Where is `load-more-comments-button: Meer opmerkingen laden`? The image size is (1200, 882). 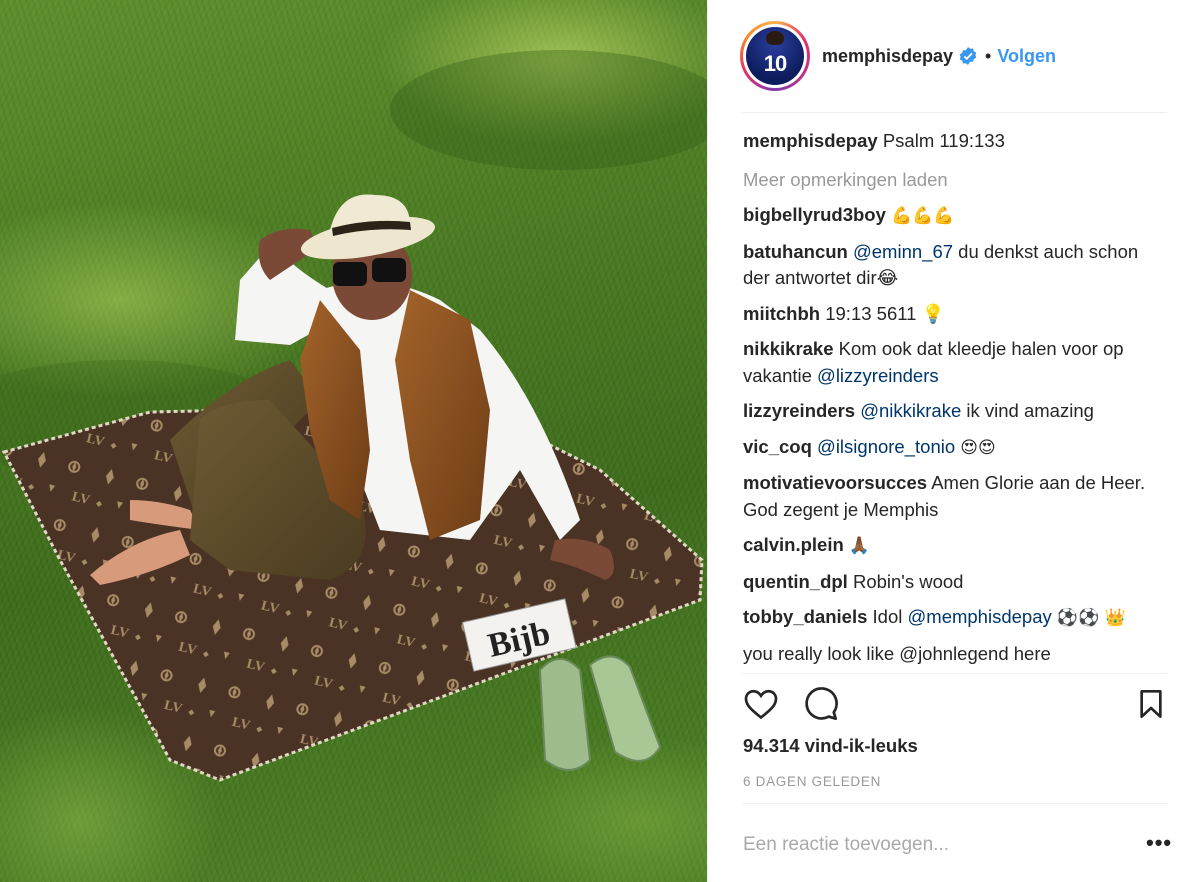 load-more-comments-button: Meer opmerkingen laden is located at coordinates (955, 180).